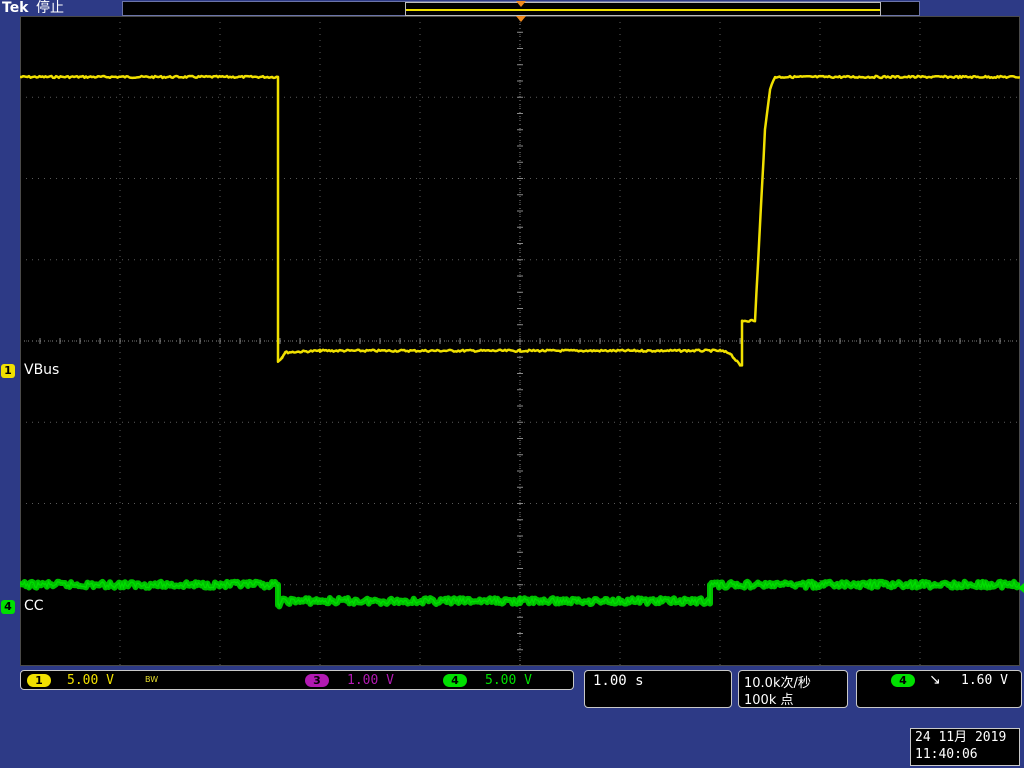  Describe the element at coordinates (1018, 588) in the screenshot. I see `trigger-level-marker` at that location.